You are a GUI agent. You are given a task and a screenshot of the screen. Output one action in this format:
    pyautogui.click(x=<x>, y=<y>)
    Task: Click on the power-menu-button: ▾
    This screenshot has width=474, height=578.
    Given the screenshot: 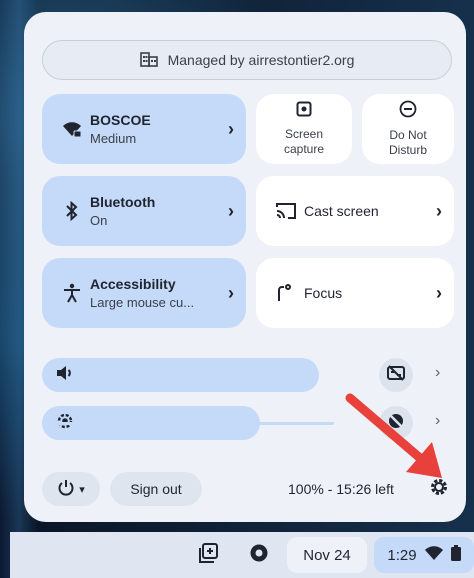 What is the action you would take?
    pyautogui.click(x=71, y=489)
    